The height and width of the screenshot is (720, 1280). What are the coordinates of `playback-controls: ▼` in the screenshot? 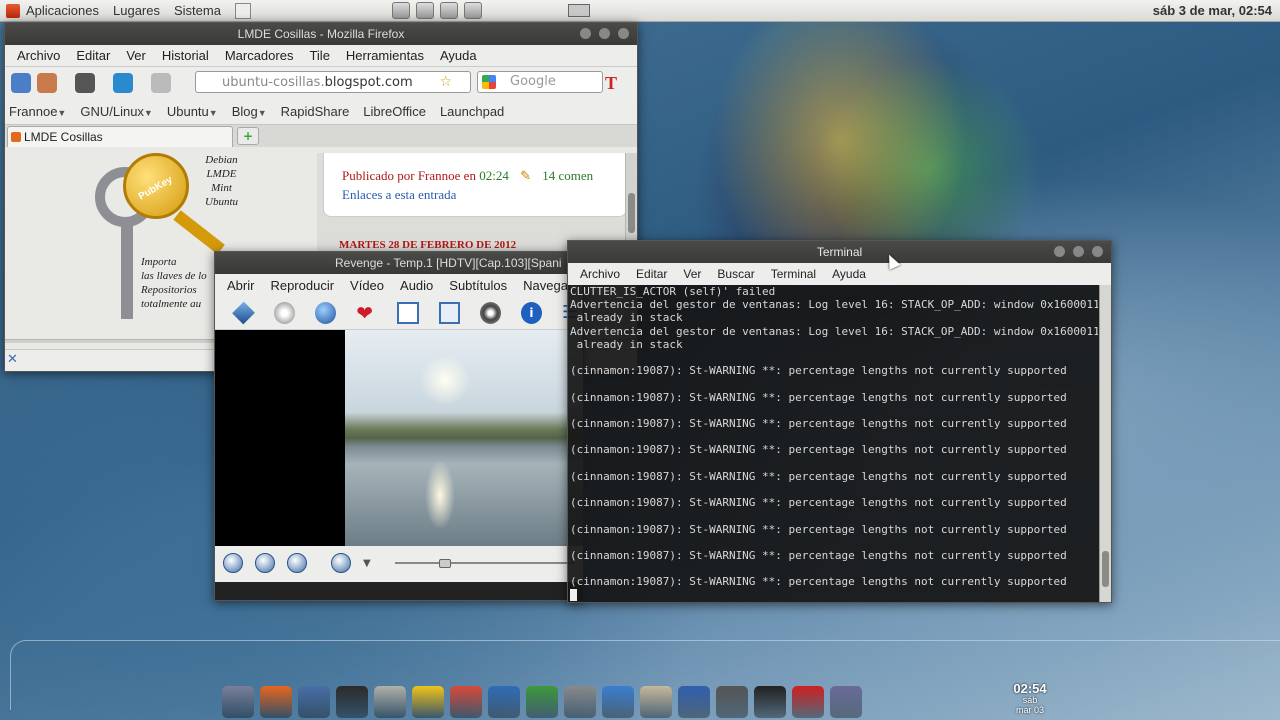 It's located at (399, 563).